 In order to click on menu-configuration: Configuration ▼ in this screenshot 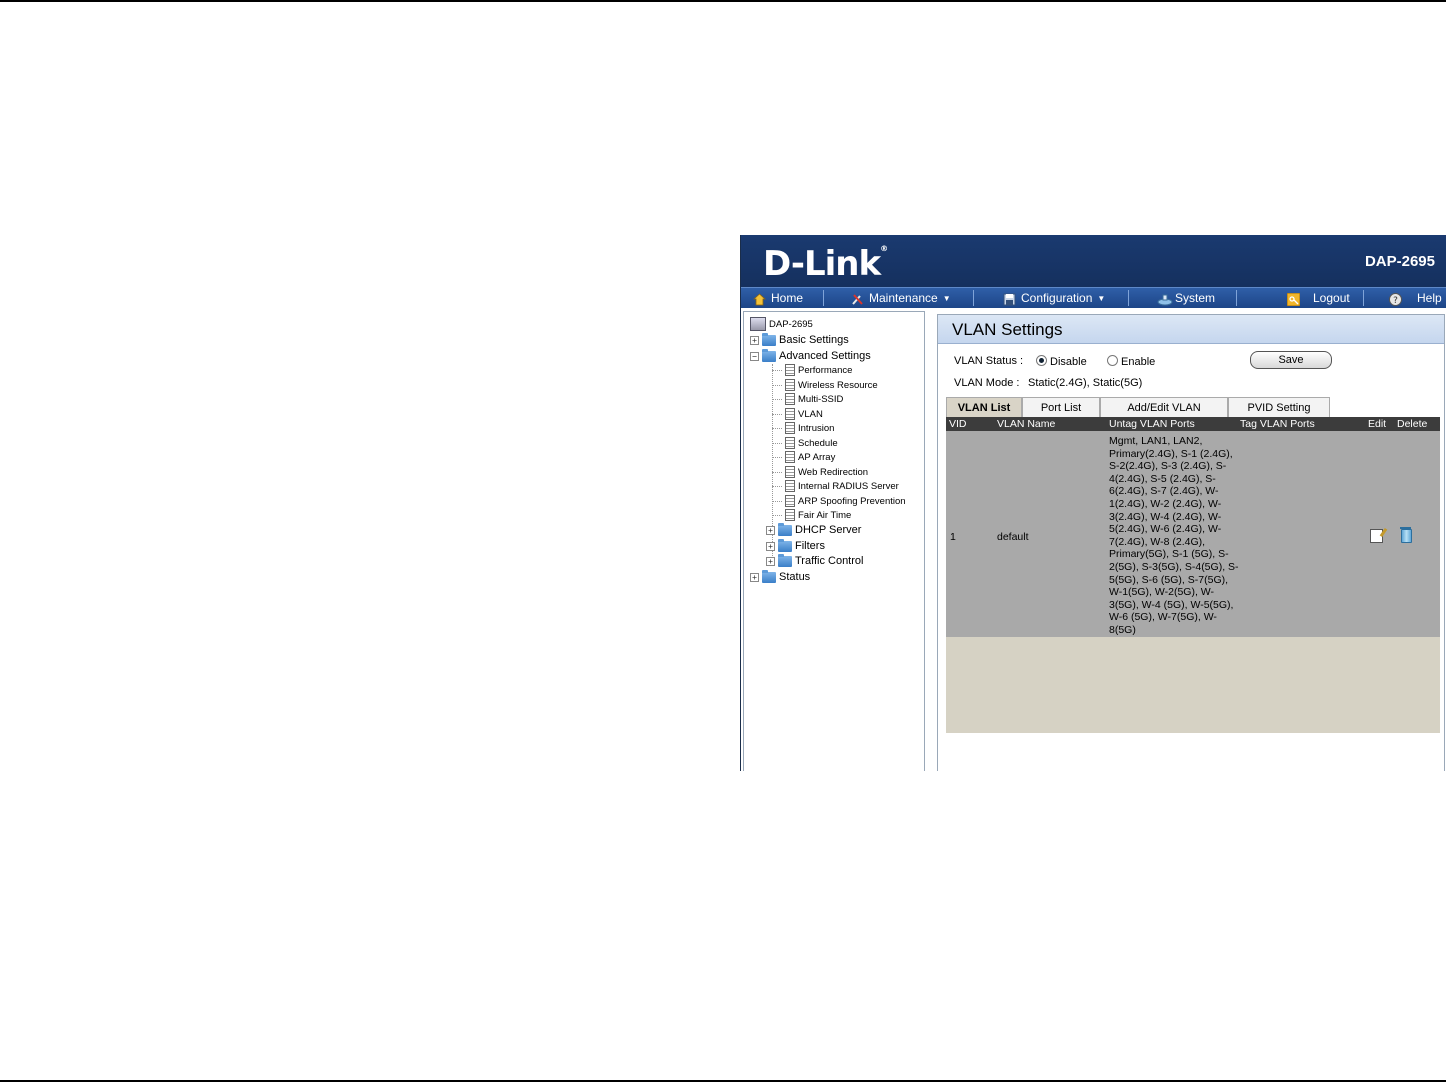, I will do `click(1054, 298)`.